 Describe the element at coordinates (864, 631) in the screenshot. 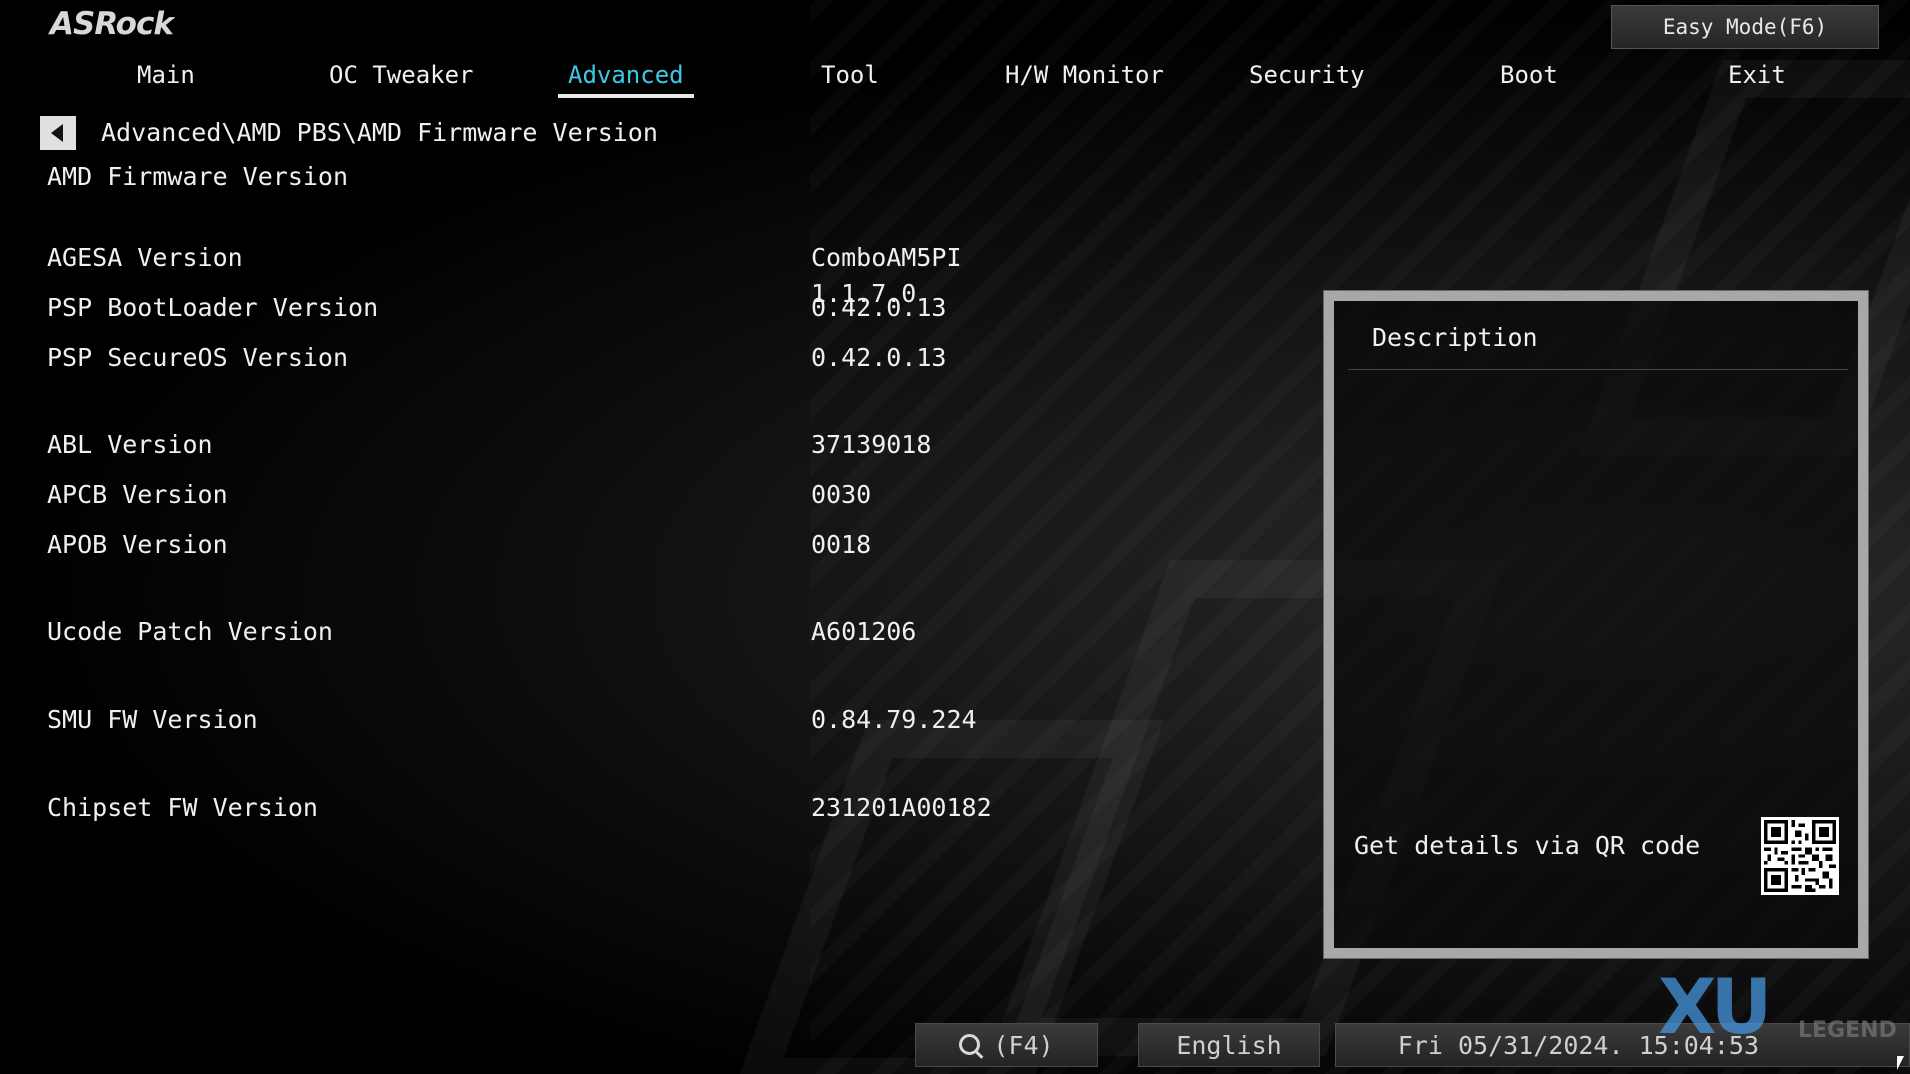

I see `row-value: A601206` at that location.